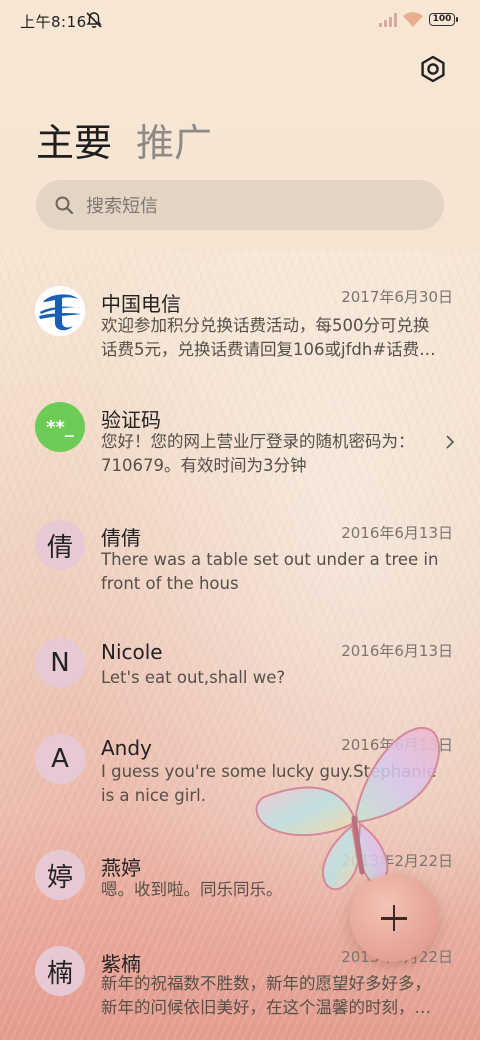  I want to click on avatar: N, so click(60, 663).